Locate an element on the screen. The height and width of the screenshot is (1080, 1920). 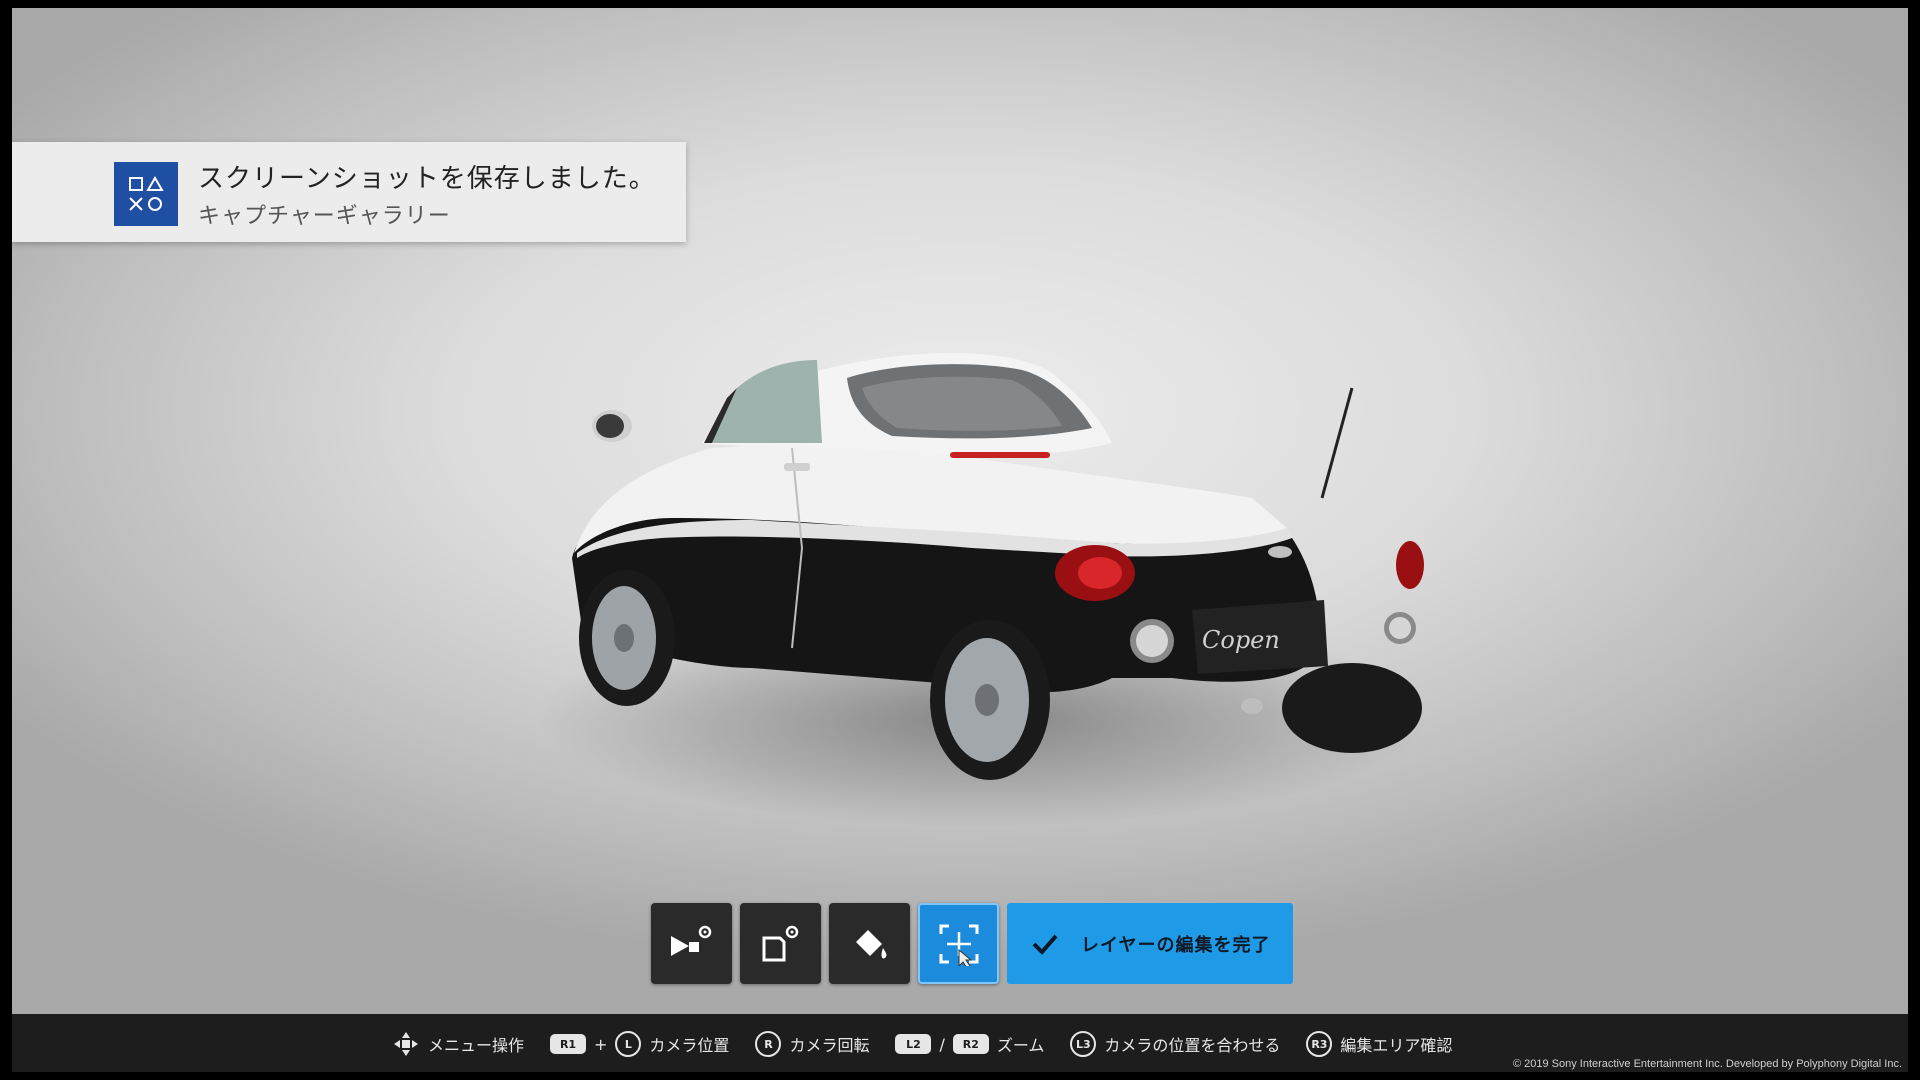
hint-menu: メニュー操作 is located at coordinates (458, 1044).